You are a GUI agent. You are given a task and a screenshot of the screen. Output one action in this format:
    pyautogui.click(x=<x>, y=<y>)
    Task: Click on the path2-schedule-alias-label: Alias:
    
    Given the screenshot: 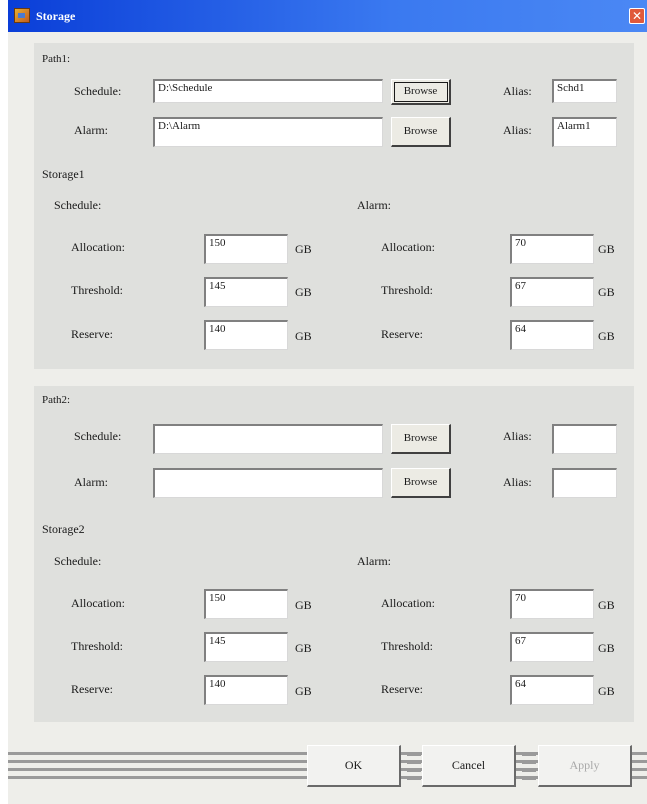 What is the action you would take?
    pyautogui.click(x=517, y=436)
    